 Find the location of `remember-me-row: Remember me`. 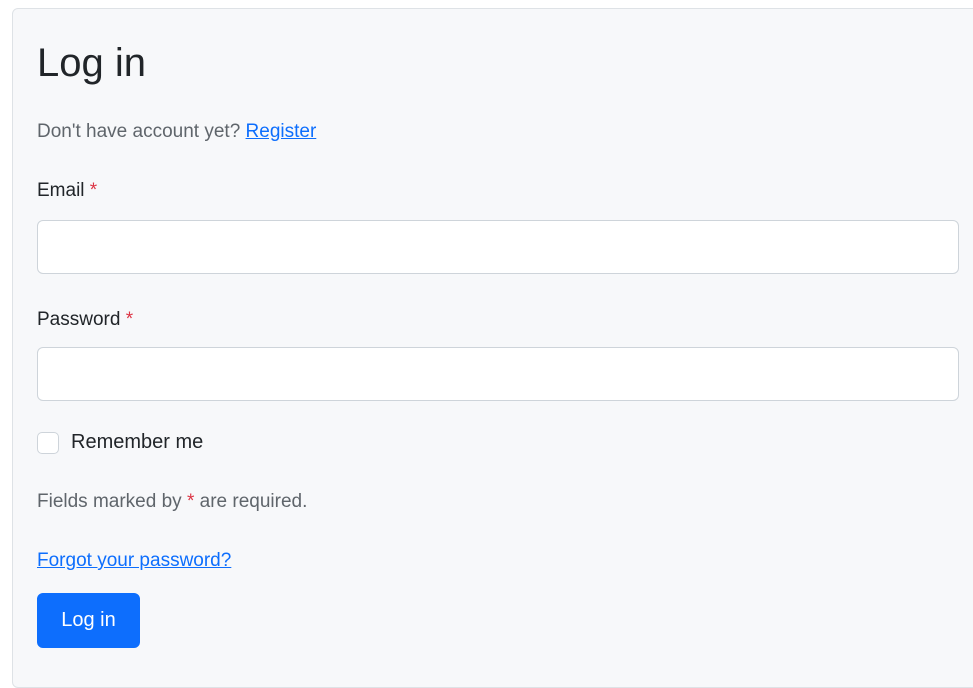

remember-me-row: Remember me is located at coordinates (120, 442).